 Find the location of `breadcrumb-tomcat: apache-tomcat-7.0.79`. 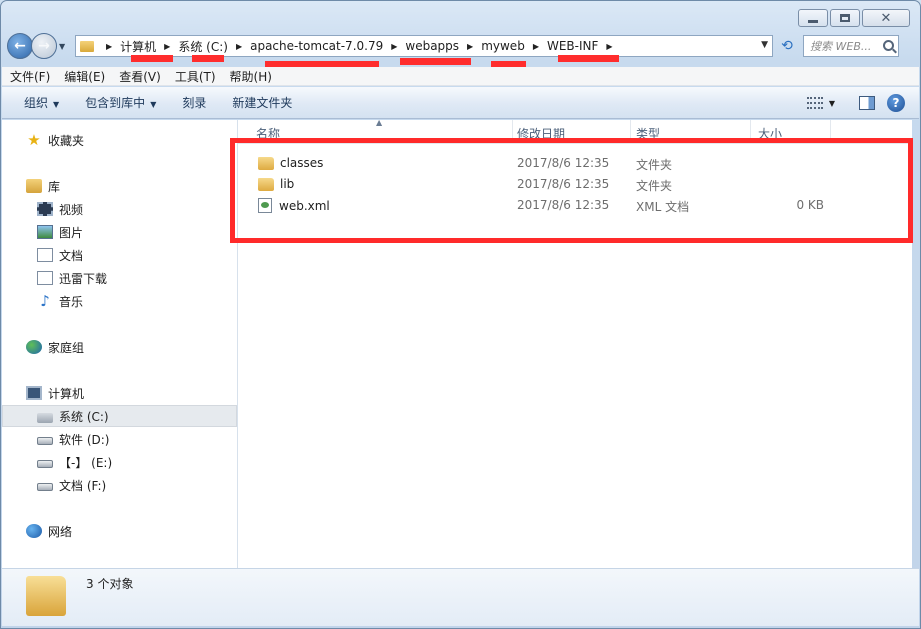

breadcrumb-tomcat: apache-tomcat-7.0.79 is located at coordinates (316, 46).